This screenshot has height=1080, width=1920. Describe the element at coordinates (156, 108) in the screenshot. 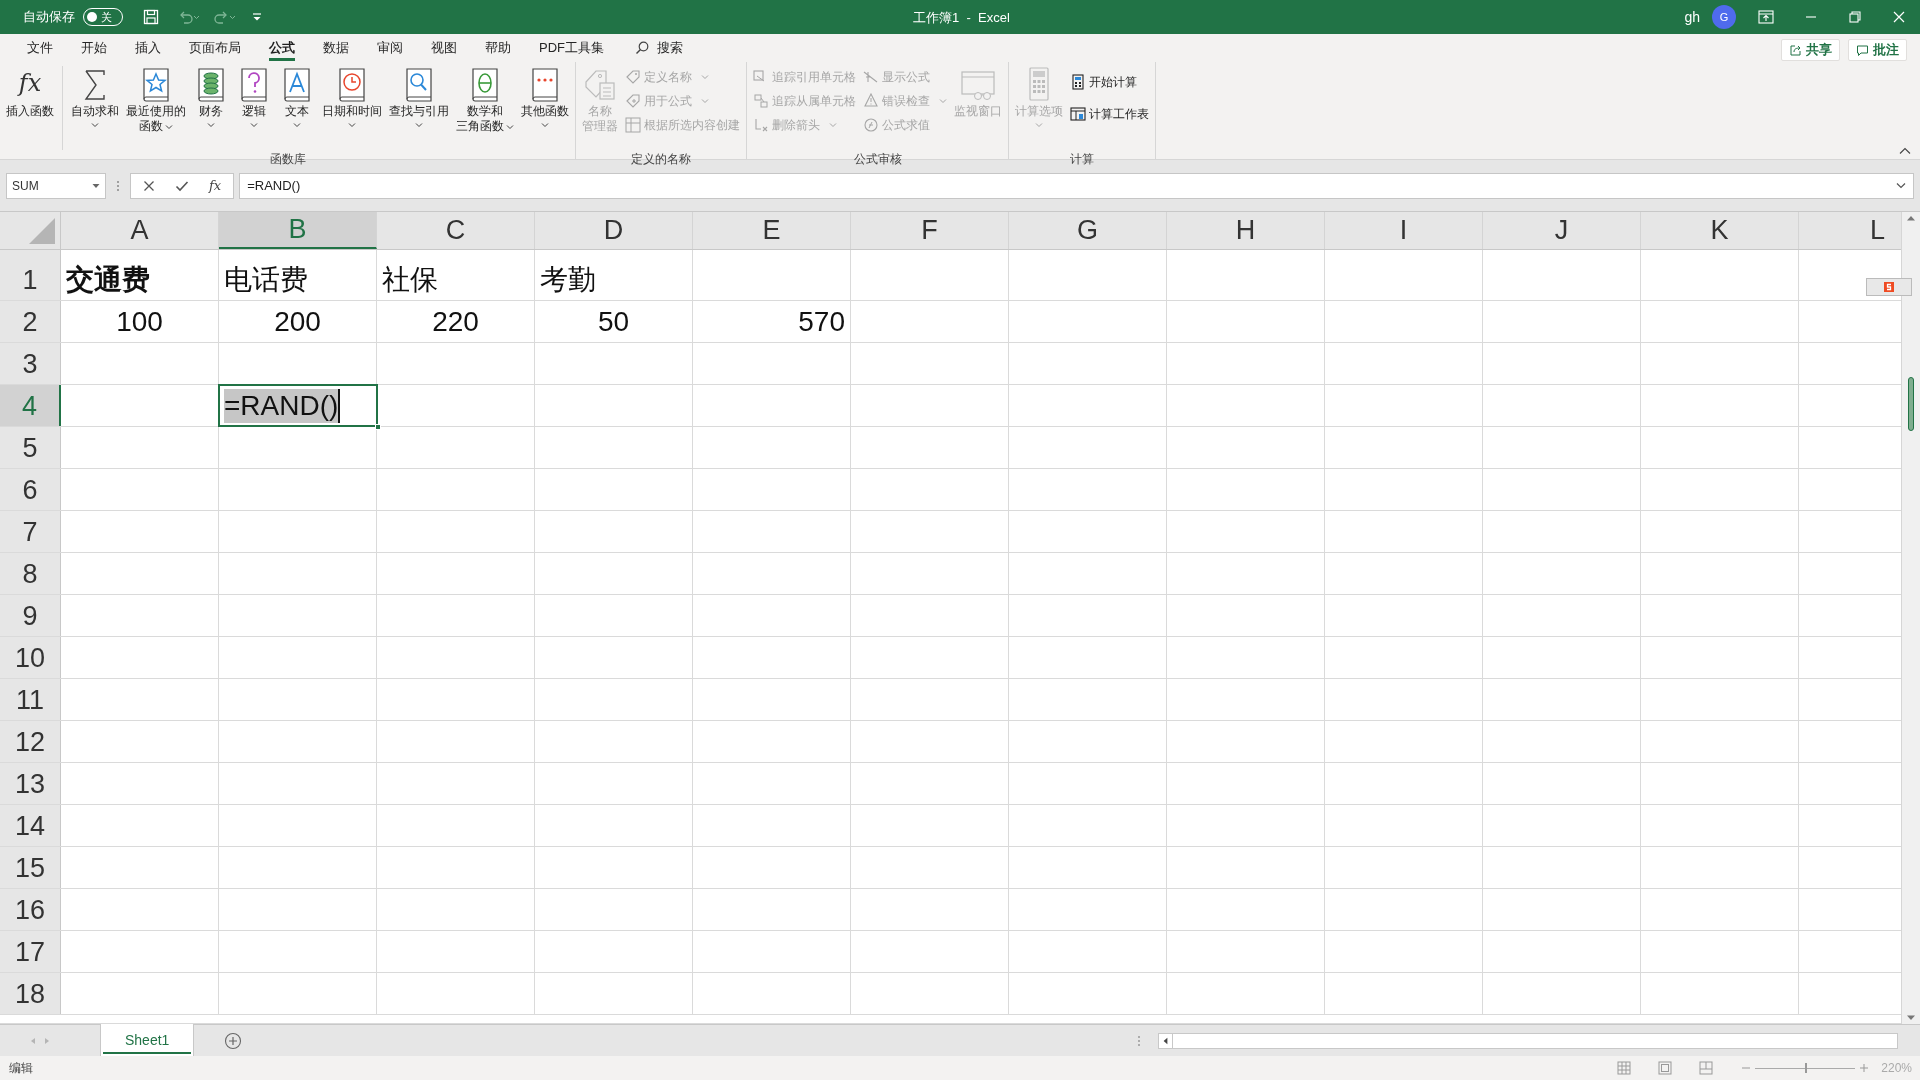

I see `ribbon-button: 最近使用的 函数` at that location.